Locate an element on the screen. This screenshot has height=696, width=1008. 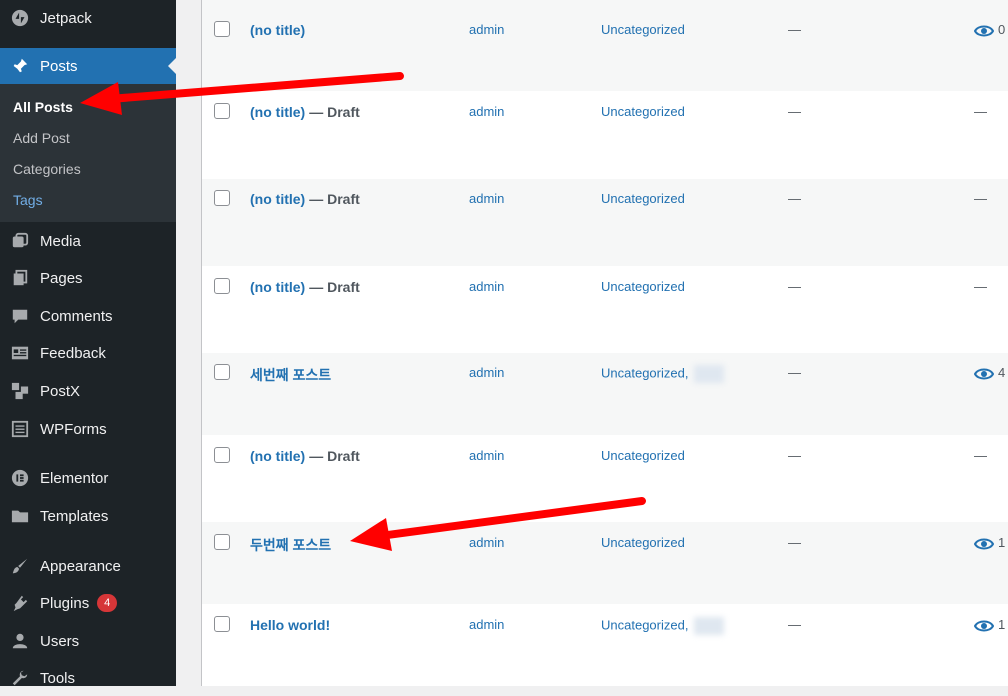
table-row: 두번째 포스트 admin Uncategorized — 1 is located at coordinates (605, 563).